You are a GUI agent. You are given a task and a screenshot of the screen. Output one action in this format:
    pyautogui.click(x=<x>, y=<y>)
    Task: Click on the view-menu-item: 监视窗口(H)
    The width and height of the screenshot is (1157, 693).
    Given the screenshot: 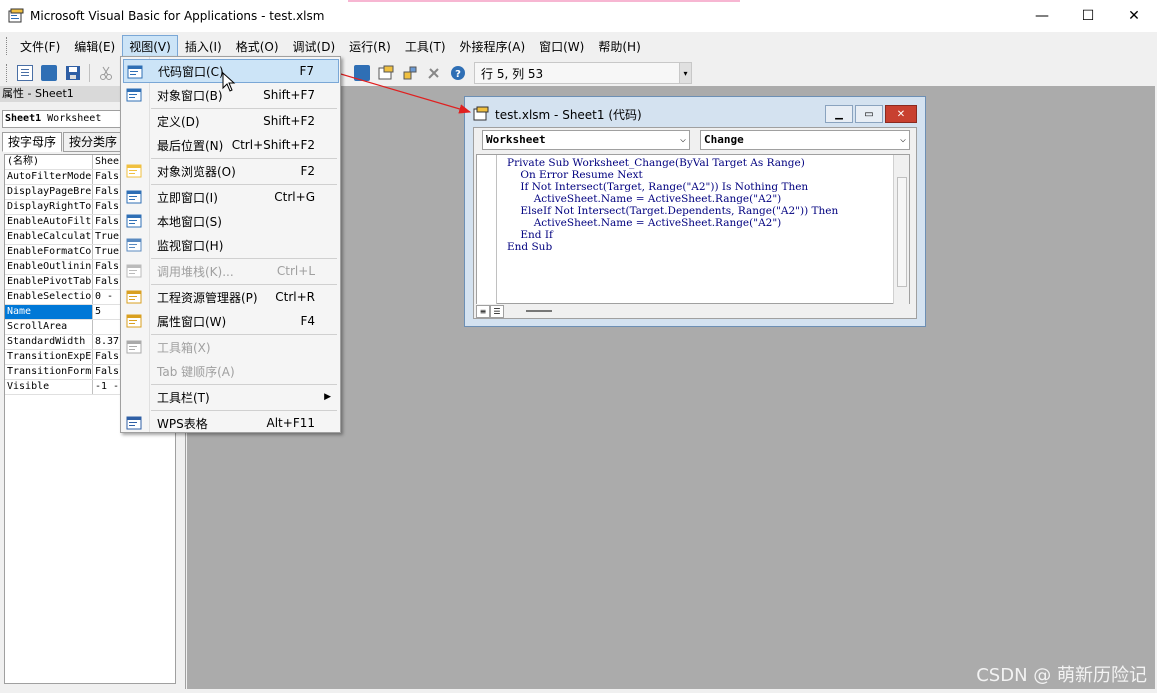 What is the action you would take?
    pyautogui.click(x=231, y=245)
    